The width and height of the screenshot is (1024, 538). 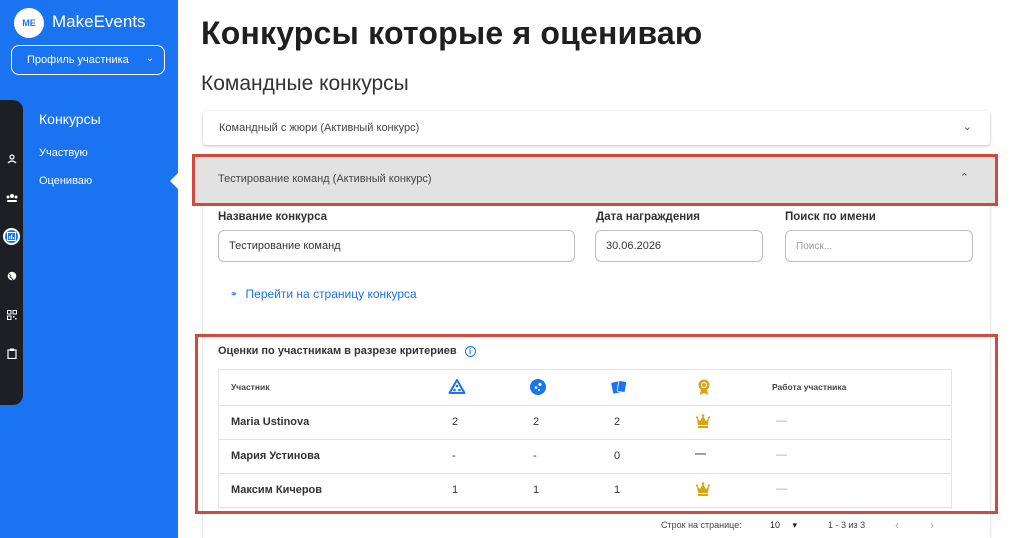 I want to click on search-name-label: Поиск по имени, so click(x=830, y=217).